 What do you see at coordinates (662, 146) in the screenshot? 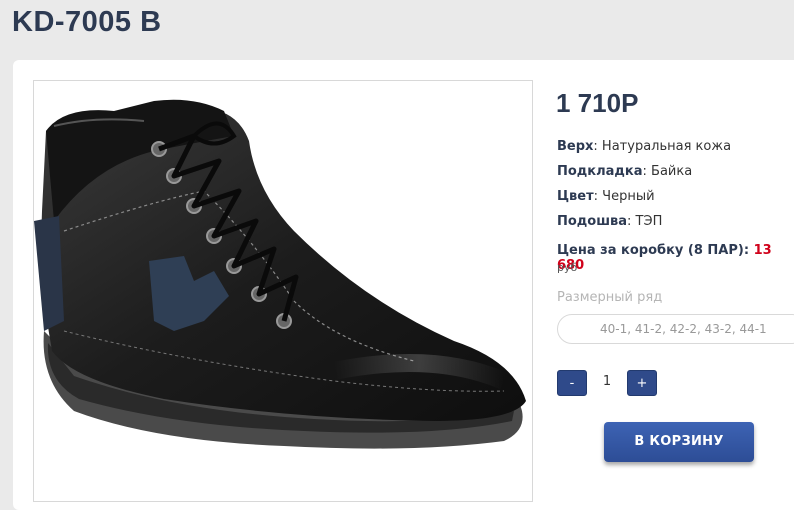
I see `spec-value: : Натуральная кожа` at bounding box center [662, 146].